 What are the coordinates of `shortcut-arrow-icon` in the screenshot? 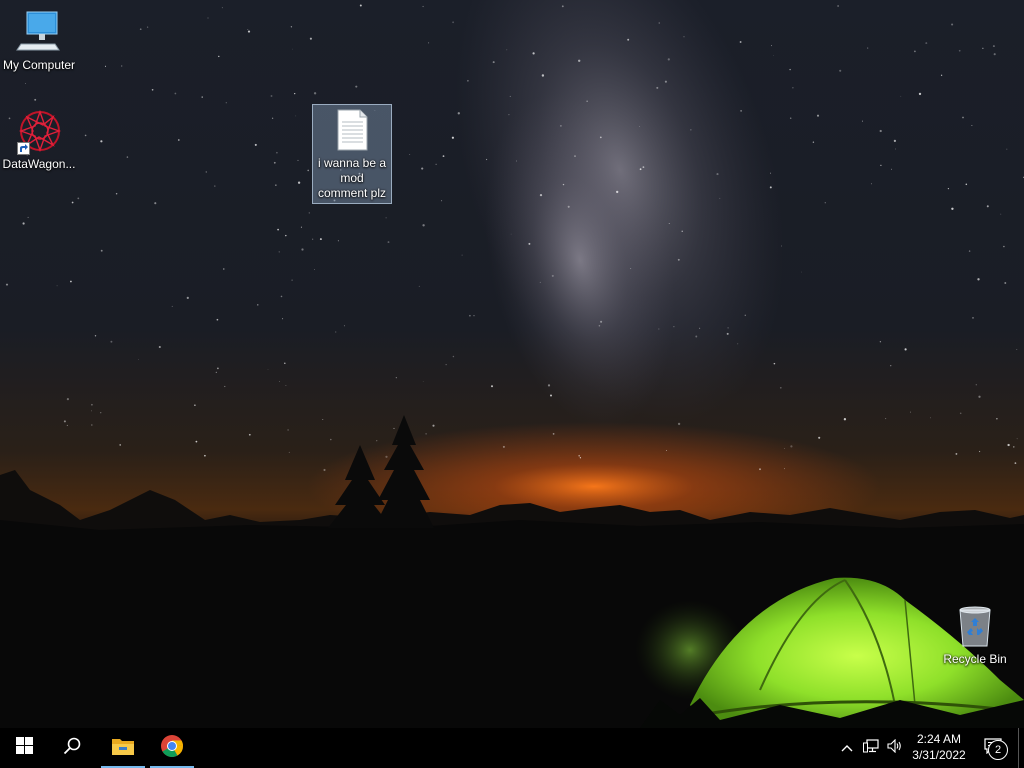 It's located at (23, 148).